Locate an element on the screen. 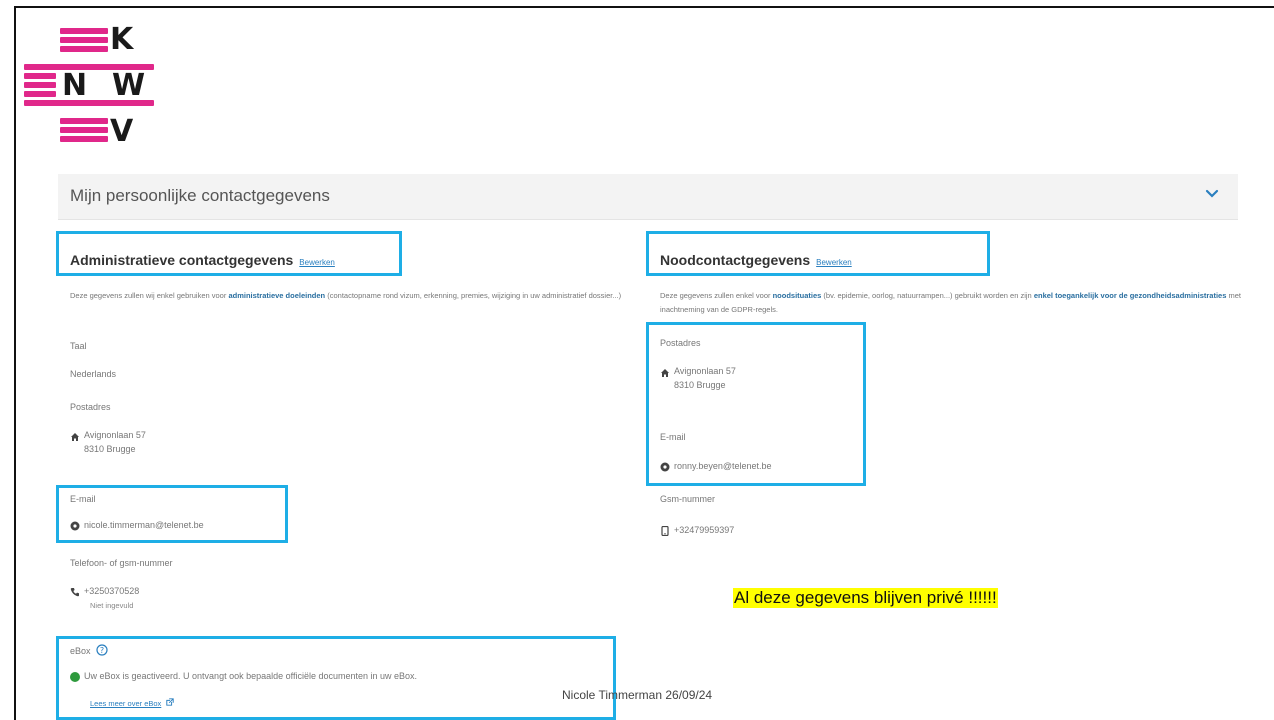 Image resolution: width=1274 pixels, height=720 pixels. admin-title: Administratieve contactgegevens Bewerken is located at coordinates (202, 260).